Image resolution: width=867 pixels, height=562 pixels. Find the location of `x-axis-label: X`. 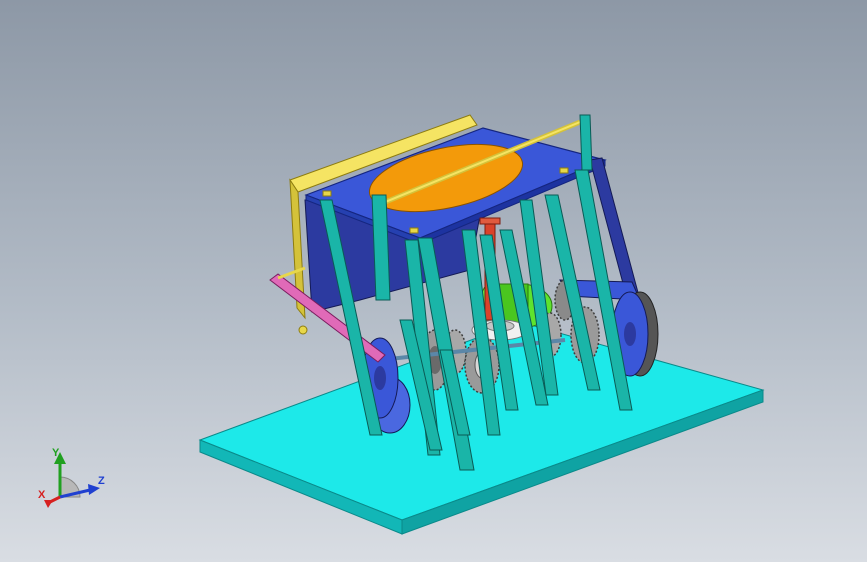

x-axis-label: X is located at coordinates (42, 495).